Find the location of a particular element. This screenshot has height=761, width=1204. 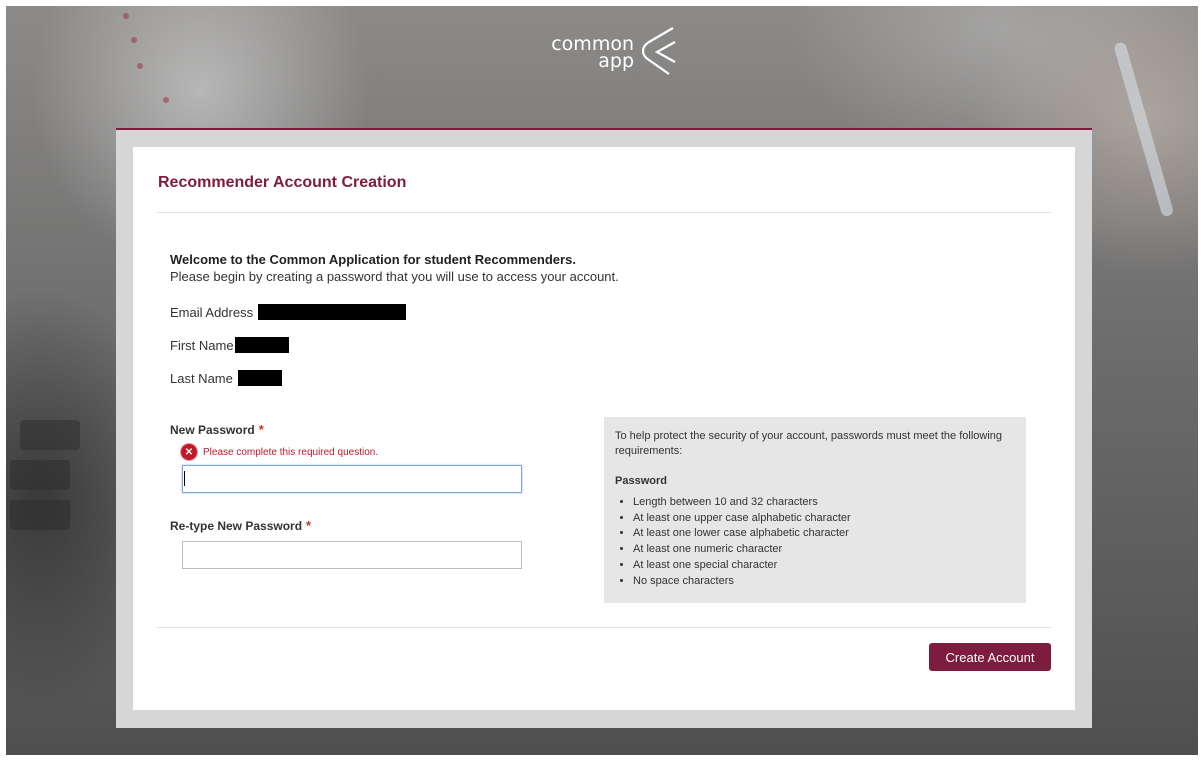

retype-password-label: Re-type New Password * is located at coordinates (240, 525).